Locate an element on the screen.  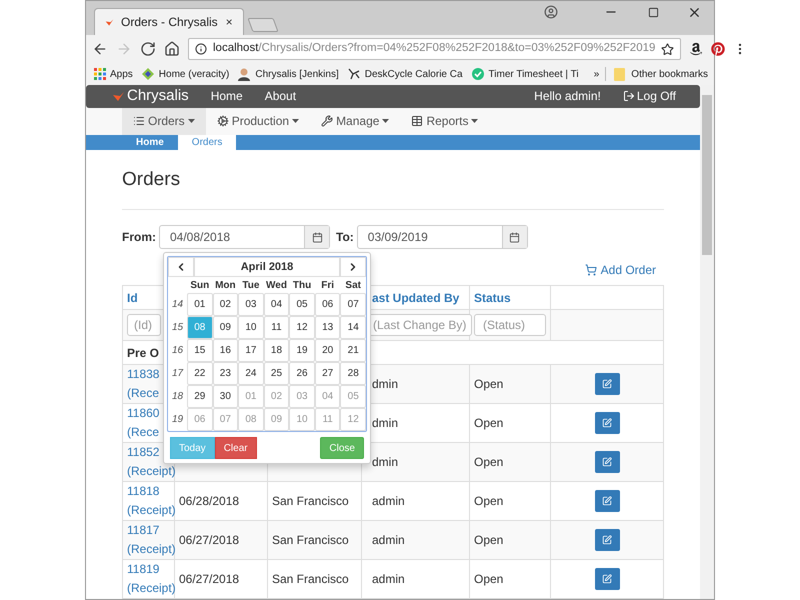
table-cell: admin is located at coordinates (388, 540).